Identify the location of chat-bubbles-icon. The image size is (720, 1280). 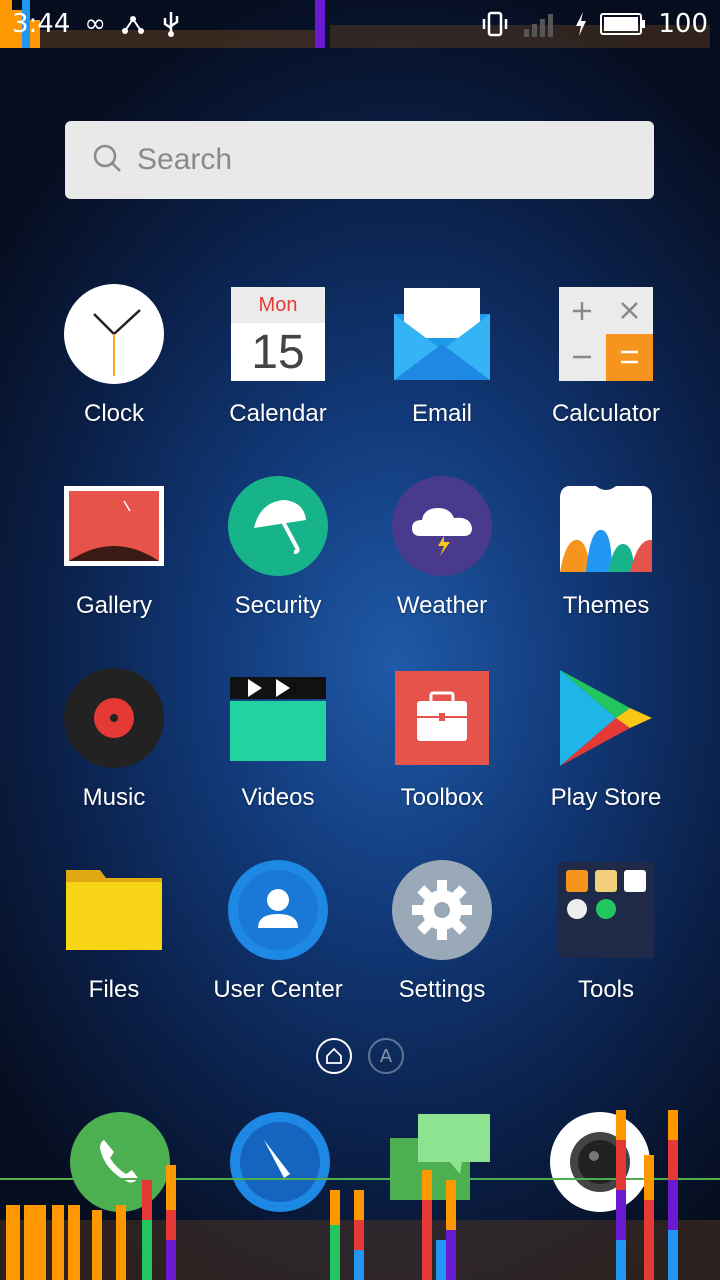
(440, 1157).